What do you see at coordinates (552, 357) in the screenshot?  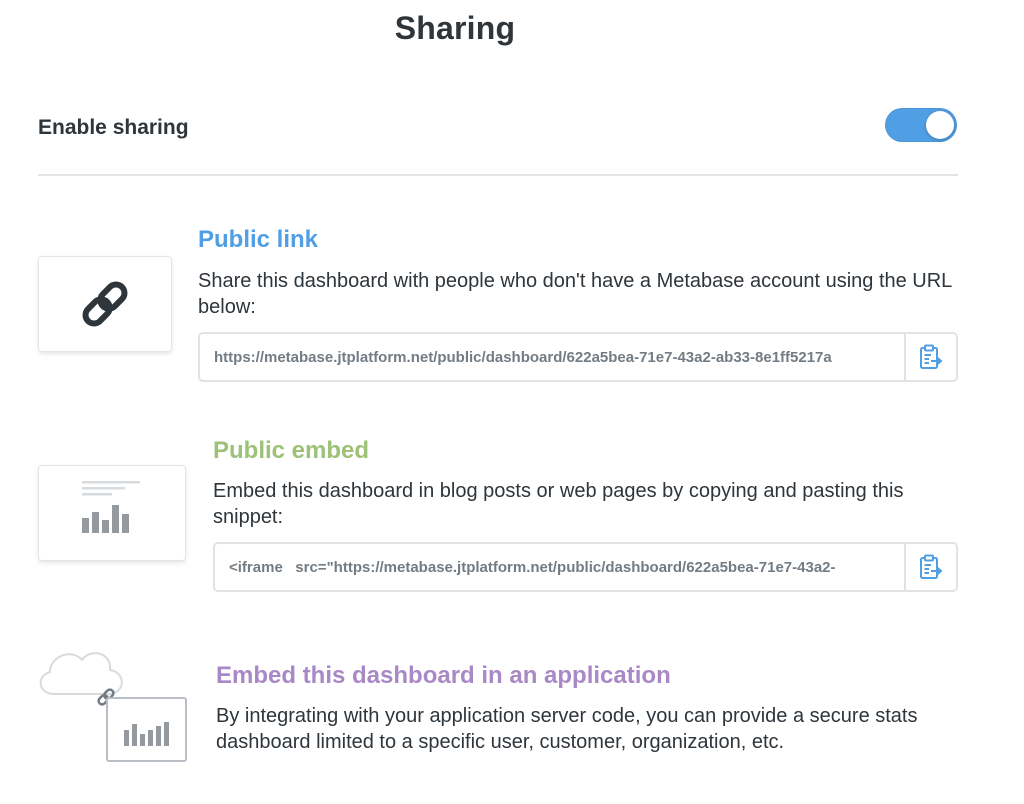 I see `public-link-url-input` at bounding box center [552, 357].